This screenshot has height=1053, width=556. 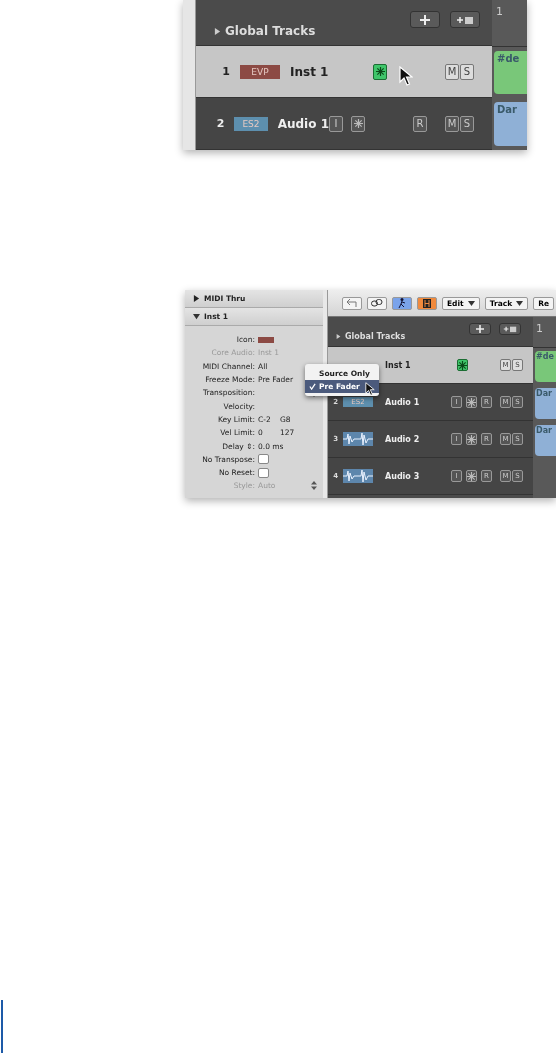 What do you see at coordinates (403, 439) in the screenshot?
I see `track-name: Audio 2` at bounding box center [403, 439].